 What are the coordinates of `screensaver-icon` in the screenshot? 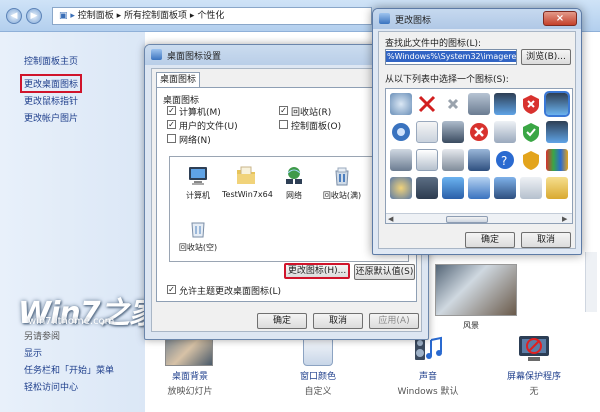 It's located at (534, 349).